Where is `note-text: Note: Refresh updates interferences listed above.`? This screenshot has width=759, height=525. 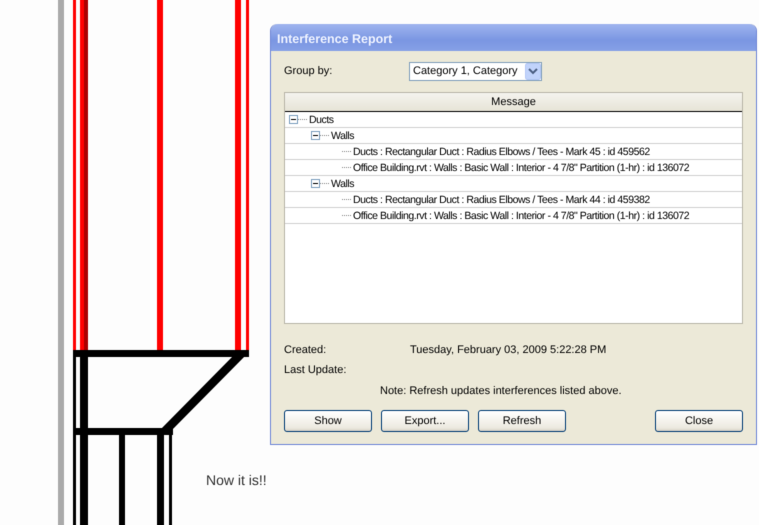 note-text: Note: Refresh updates interferences listed above. is located at coordinates (501, 391).